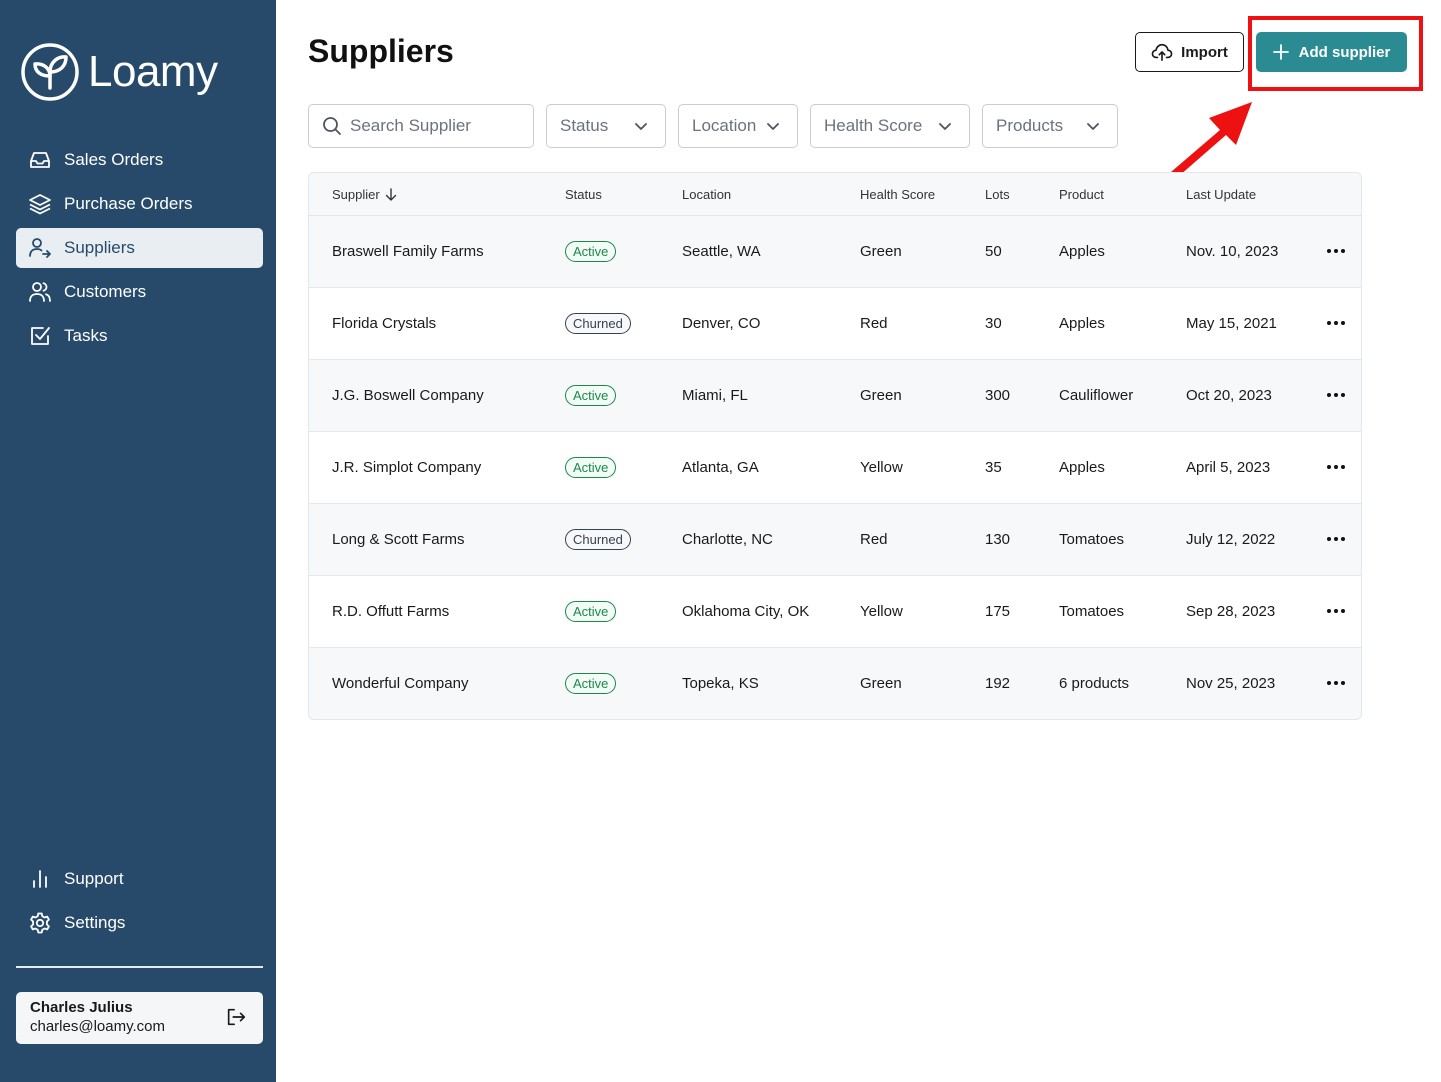 The image size is (1441, 1082). I want to click on search-icon, so click(332, 126).